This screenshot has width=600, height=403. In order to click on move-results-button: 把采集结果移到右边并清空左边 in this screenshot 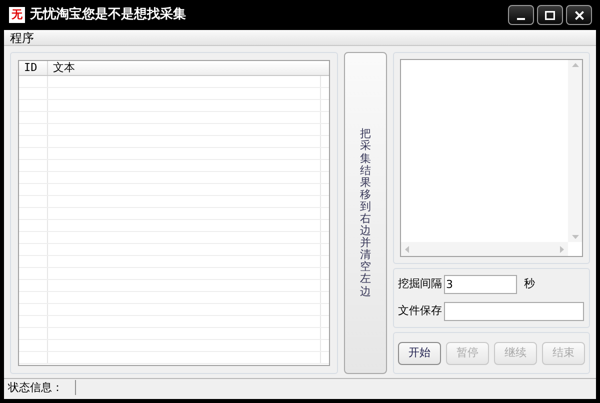, I will do `click(365, 213)`.